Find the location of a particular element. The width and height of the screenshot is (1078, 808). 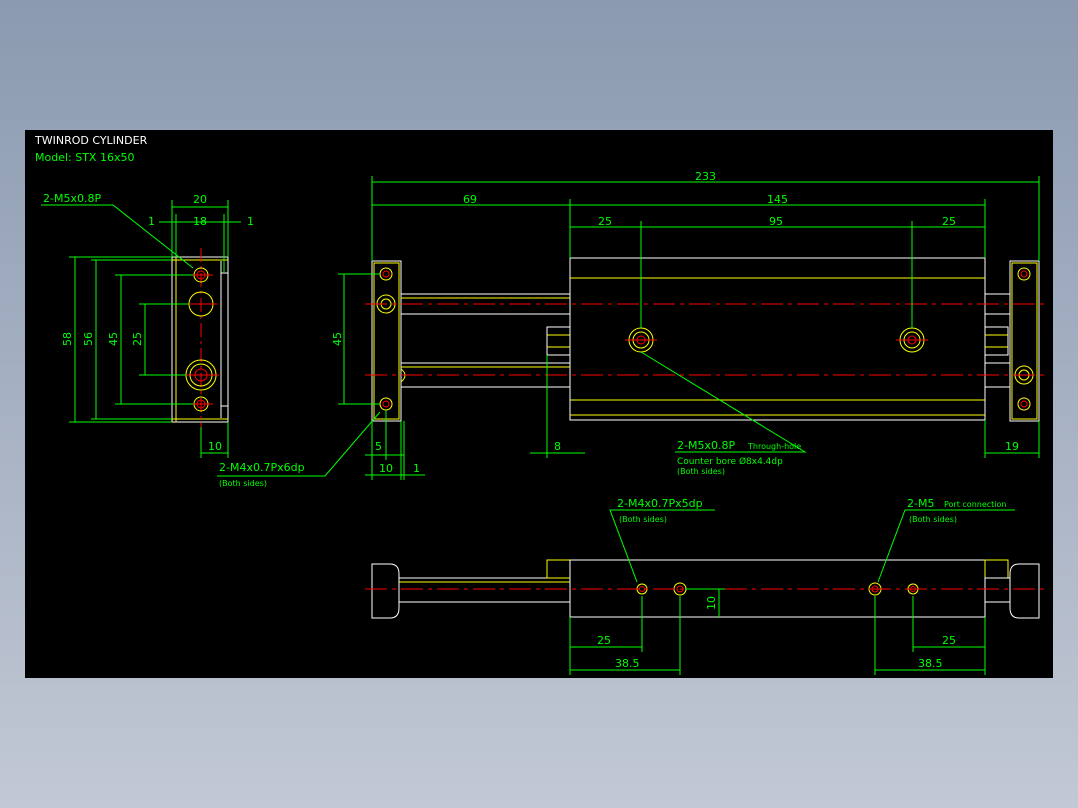

dim-end-bottom: 10 is located at coordinates (215, 446).